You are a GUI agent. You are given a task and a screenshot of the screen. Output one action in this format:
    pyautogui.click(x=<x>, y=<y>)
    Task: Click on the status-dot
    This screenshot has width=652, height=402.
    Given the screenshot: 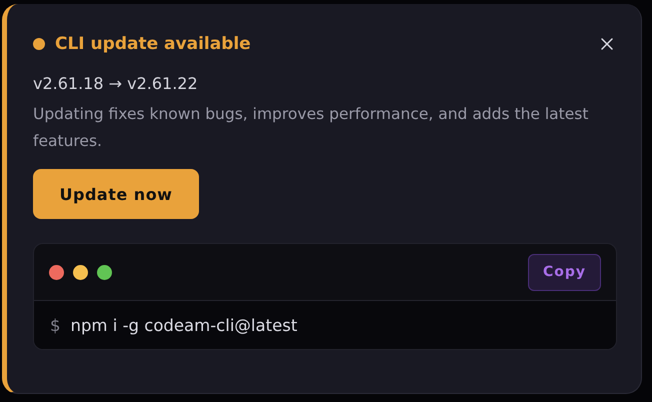 What is the action you would take?
    pyautogui.click(x=39, y=44)
    